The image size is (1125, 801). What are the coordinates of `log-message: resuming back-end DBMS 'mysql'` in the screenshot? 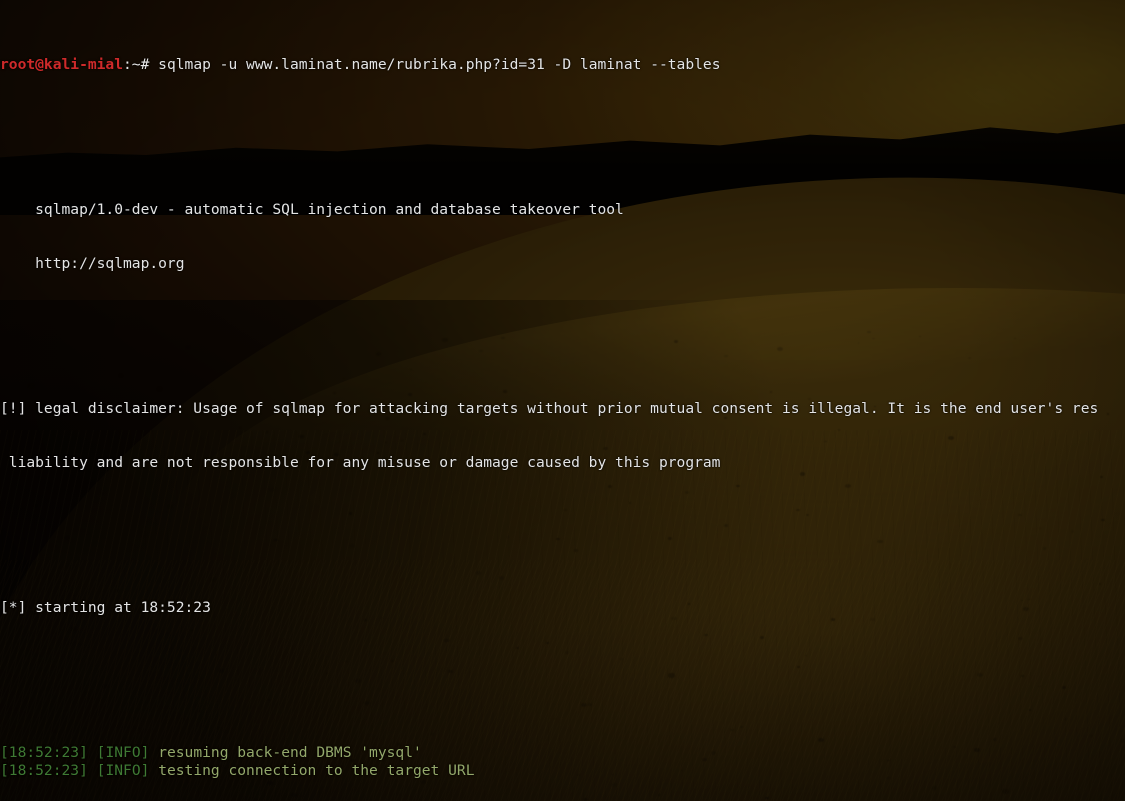 It's located at (290, 752).